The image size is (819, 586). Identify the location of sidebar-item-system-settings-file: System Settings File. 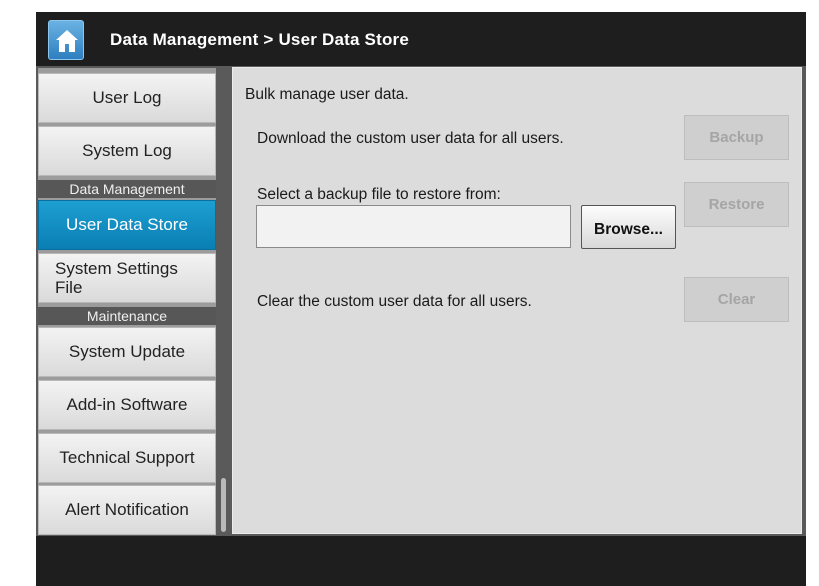
(127, 278).